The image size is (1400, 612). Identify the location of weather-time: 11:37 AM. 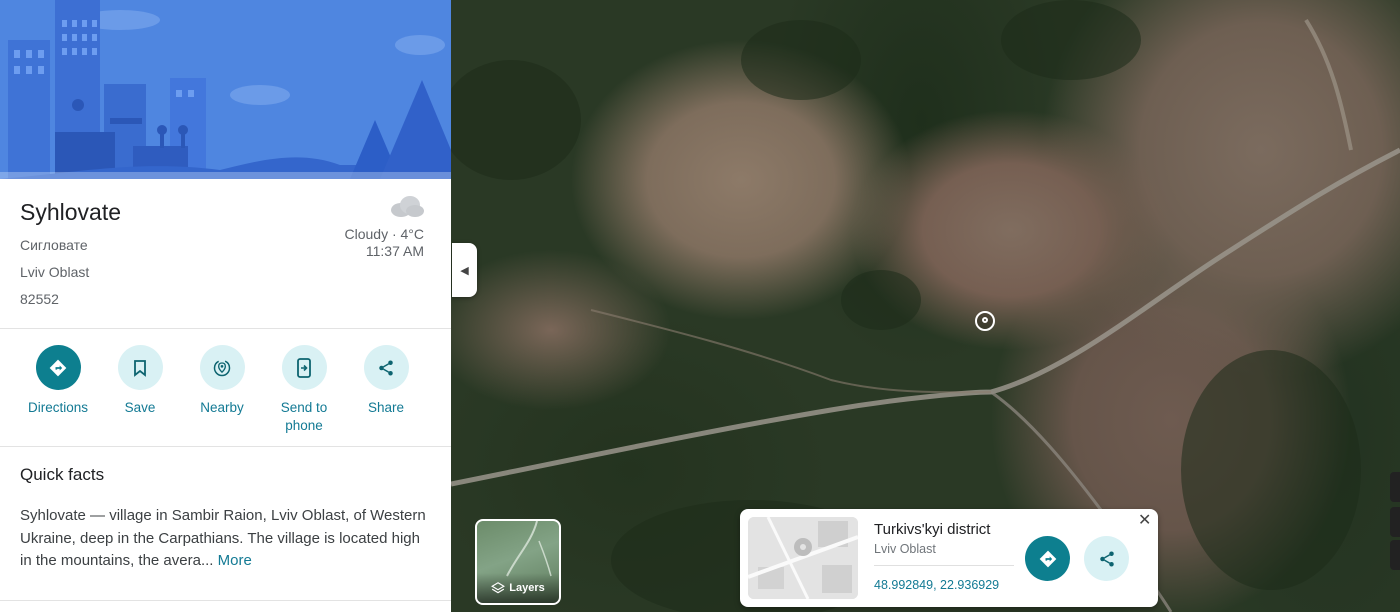
(394, 251).